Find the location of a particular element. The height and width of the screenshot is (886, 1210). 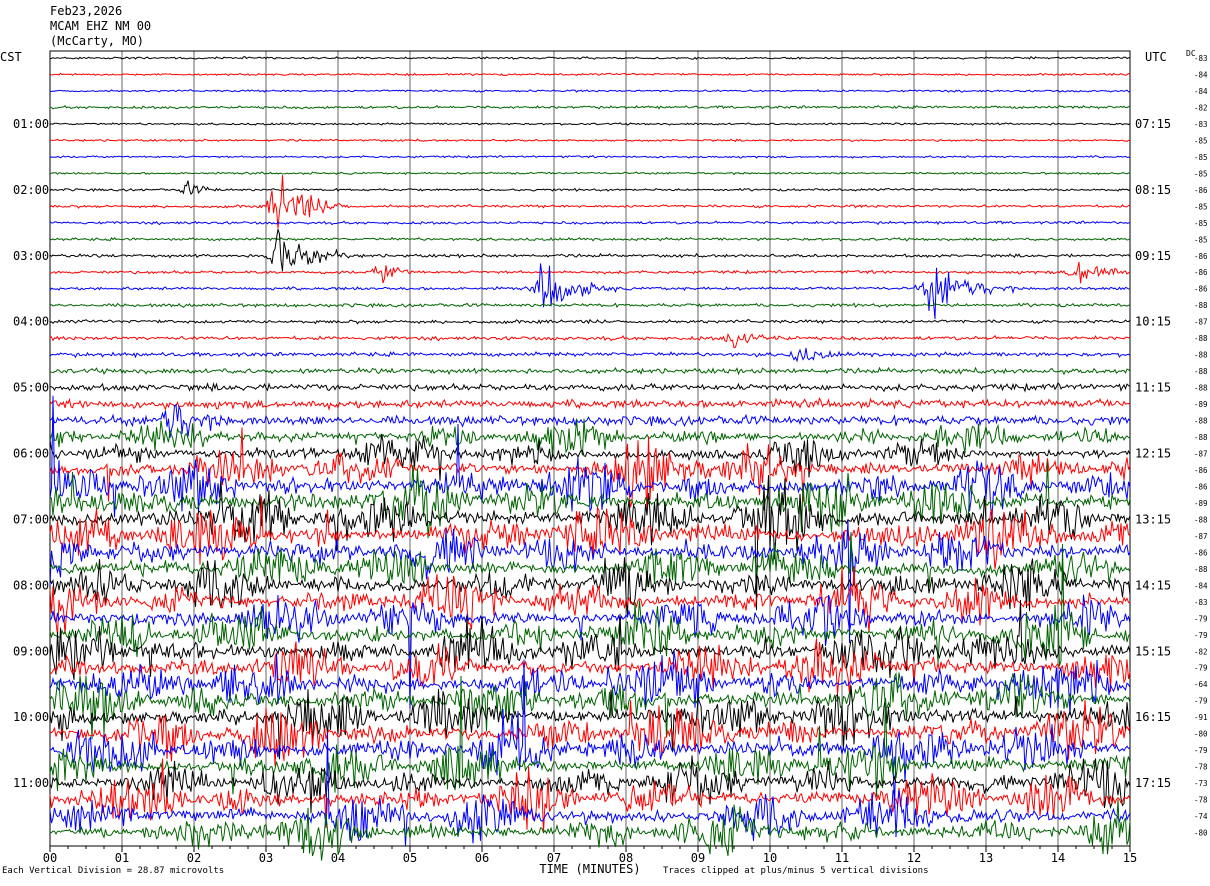

left-hour-label: 11:00 is located at coordinates (31, 783).